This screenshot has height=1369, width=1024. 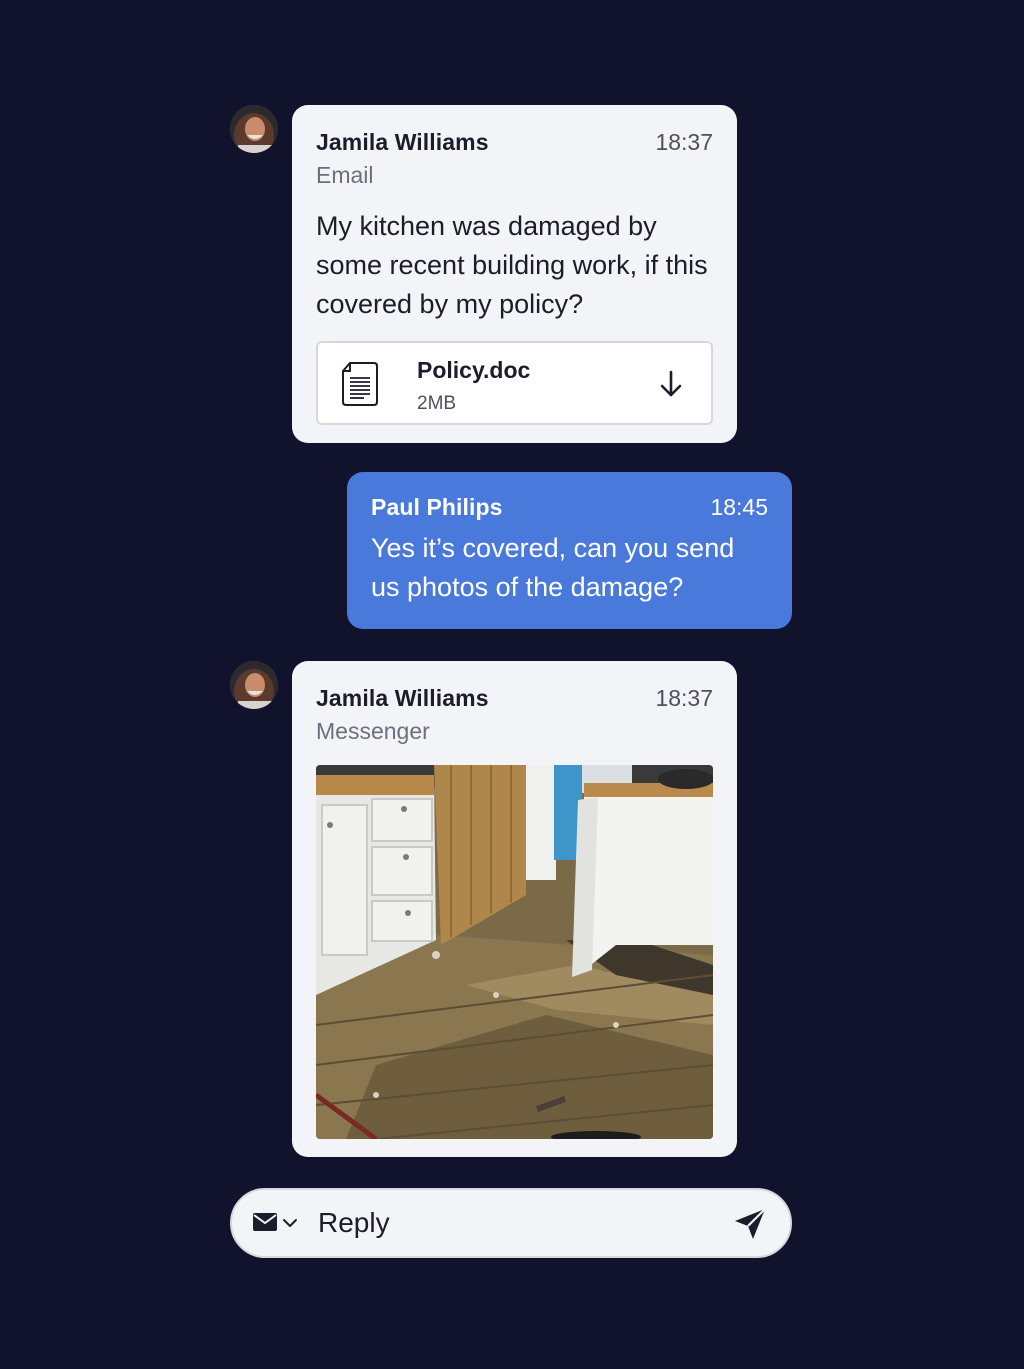 What do you see at coordinates (345, 175) in the screenshot?
I see `message-channel: Email` at bounding box center [345, 175].